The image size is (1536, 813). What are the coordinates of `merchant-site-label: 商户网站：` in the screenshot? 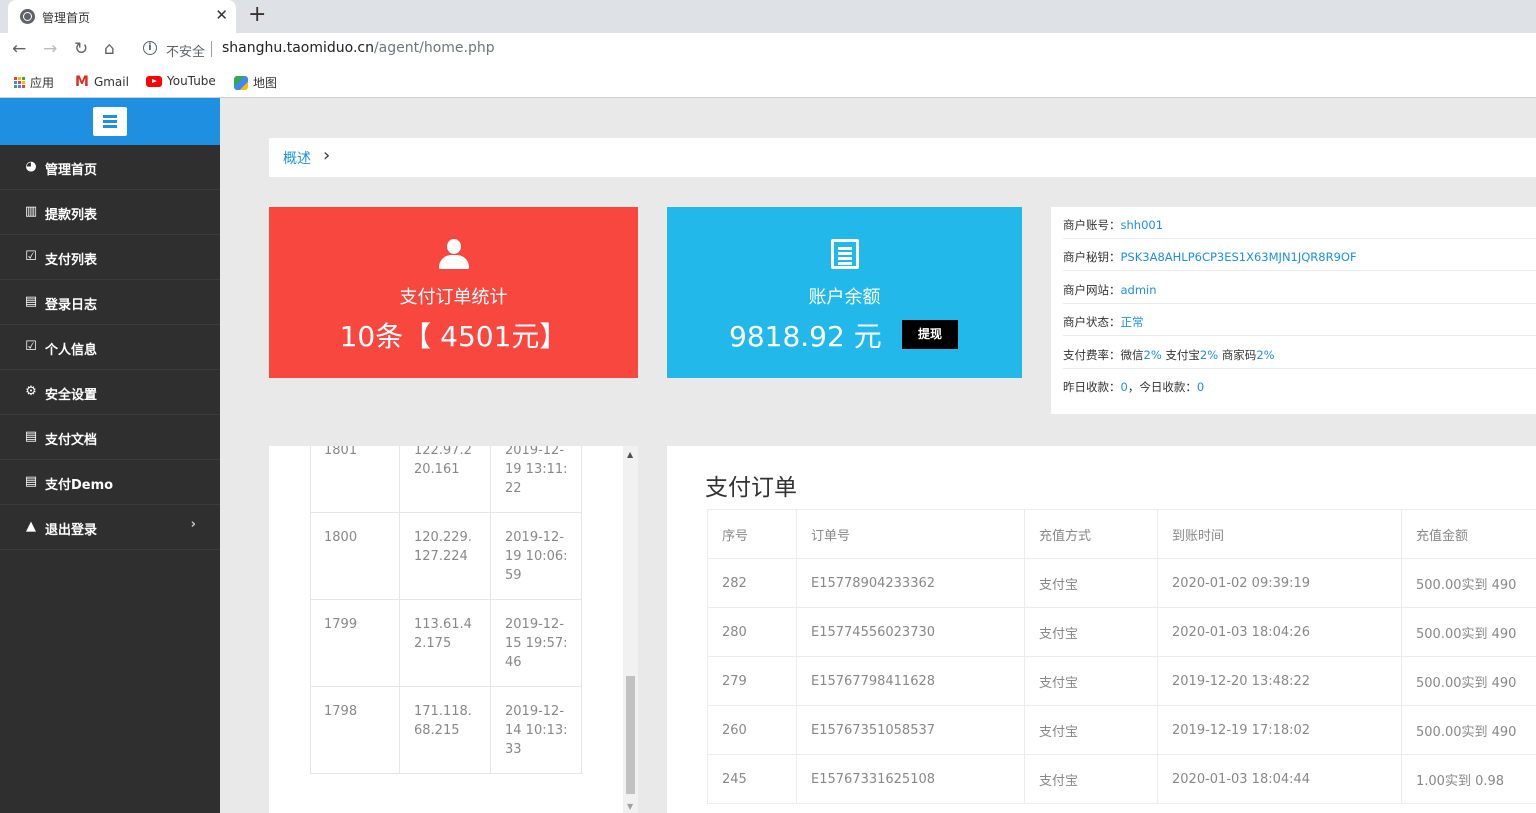 It's located at (1092, 290).